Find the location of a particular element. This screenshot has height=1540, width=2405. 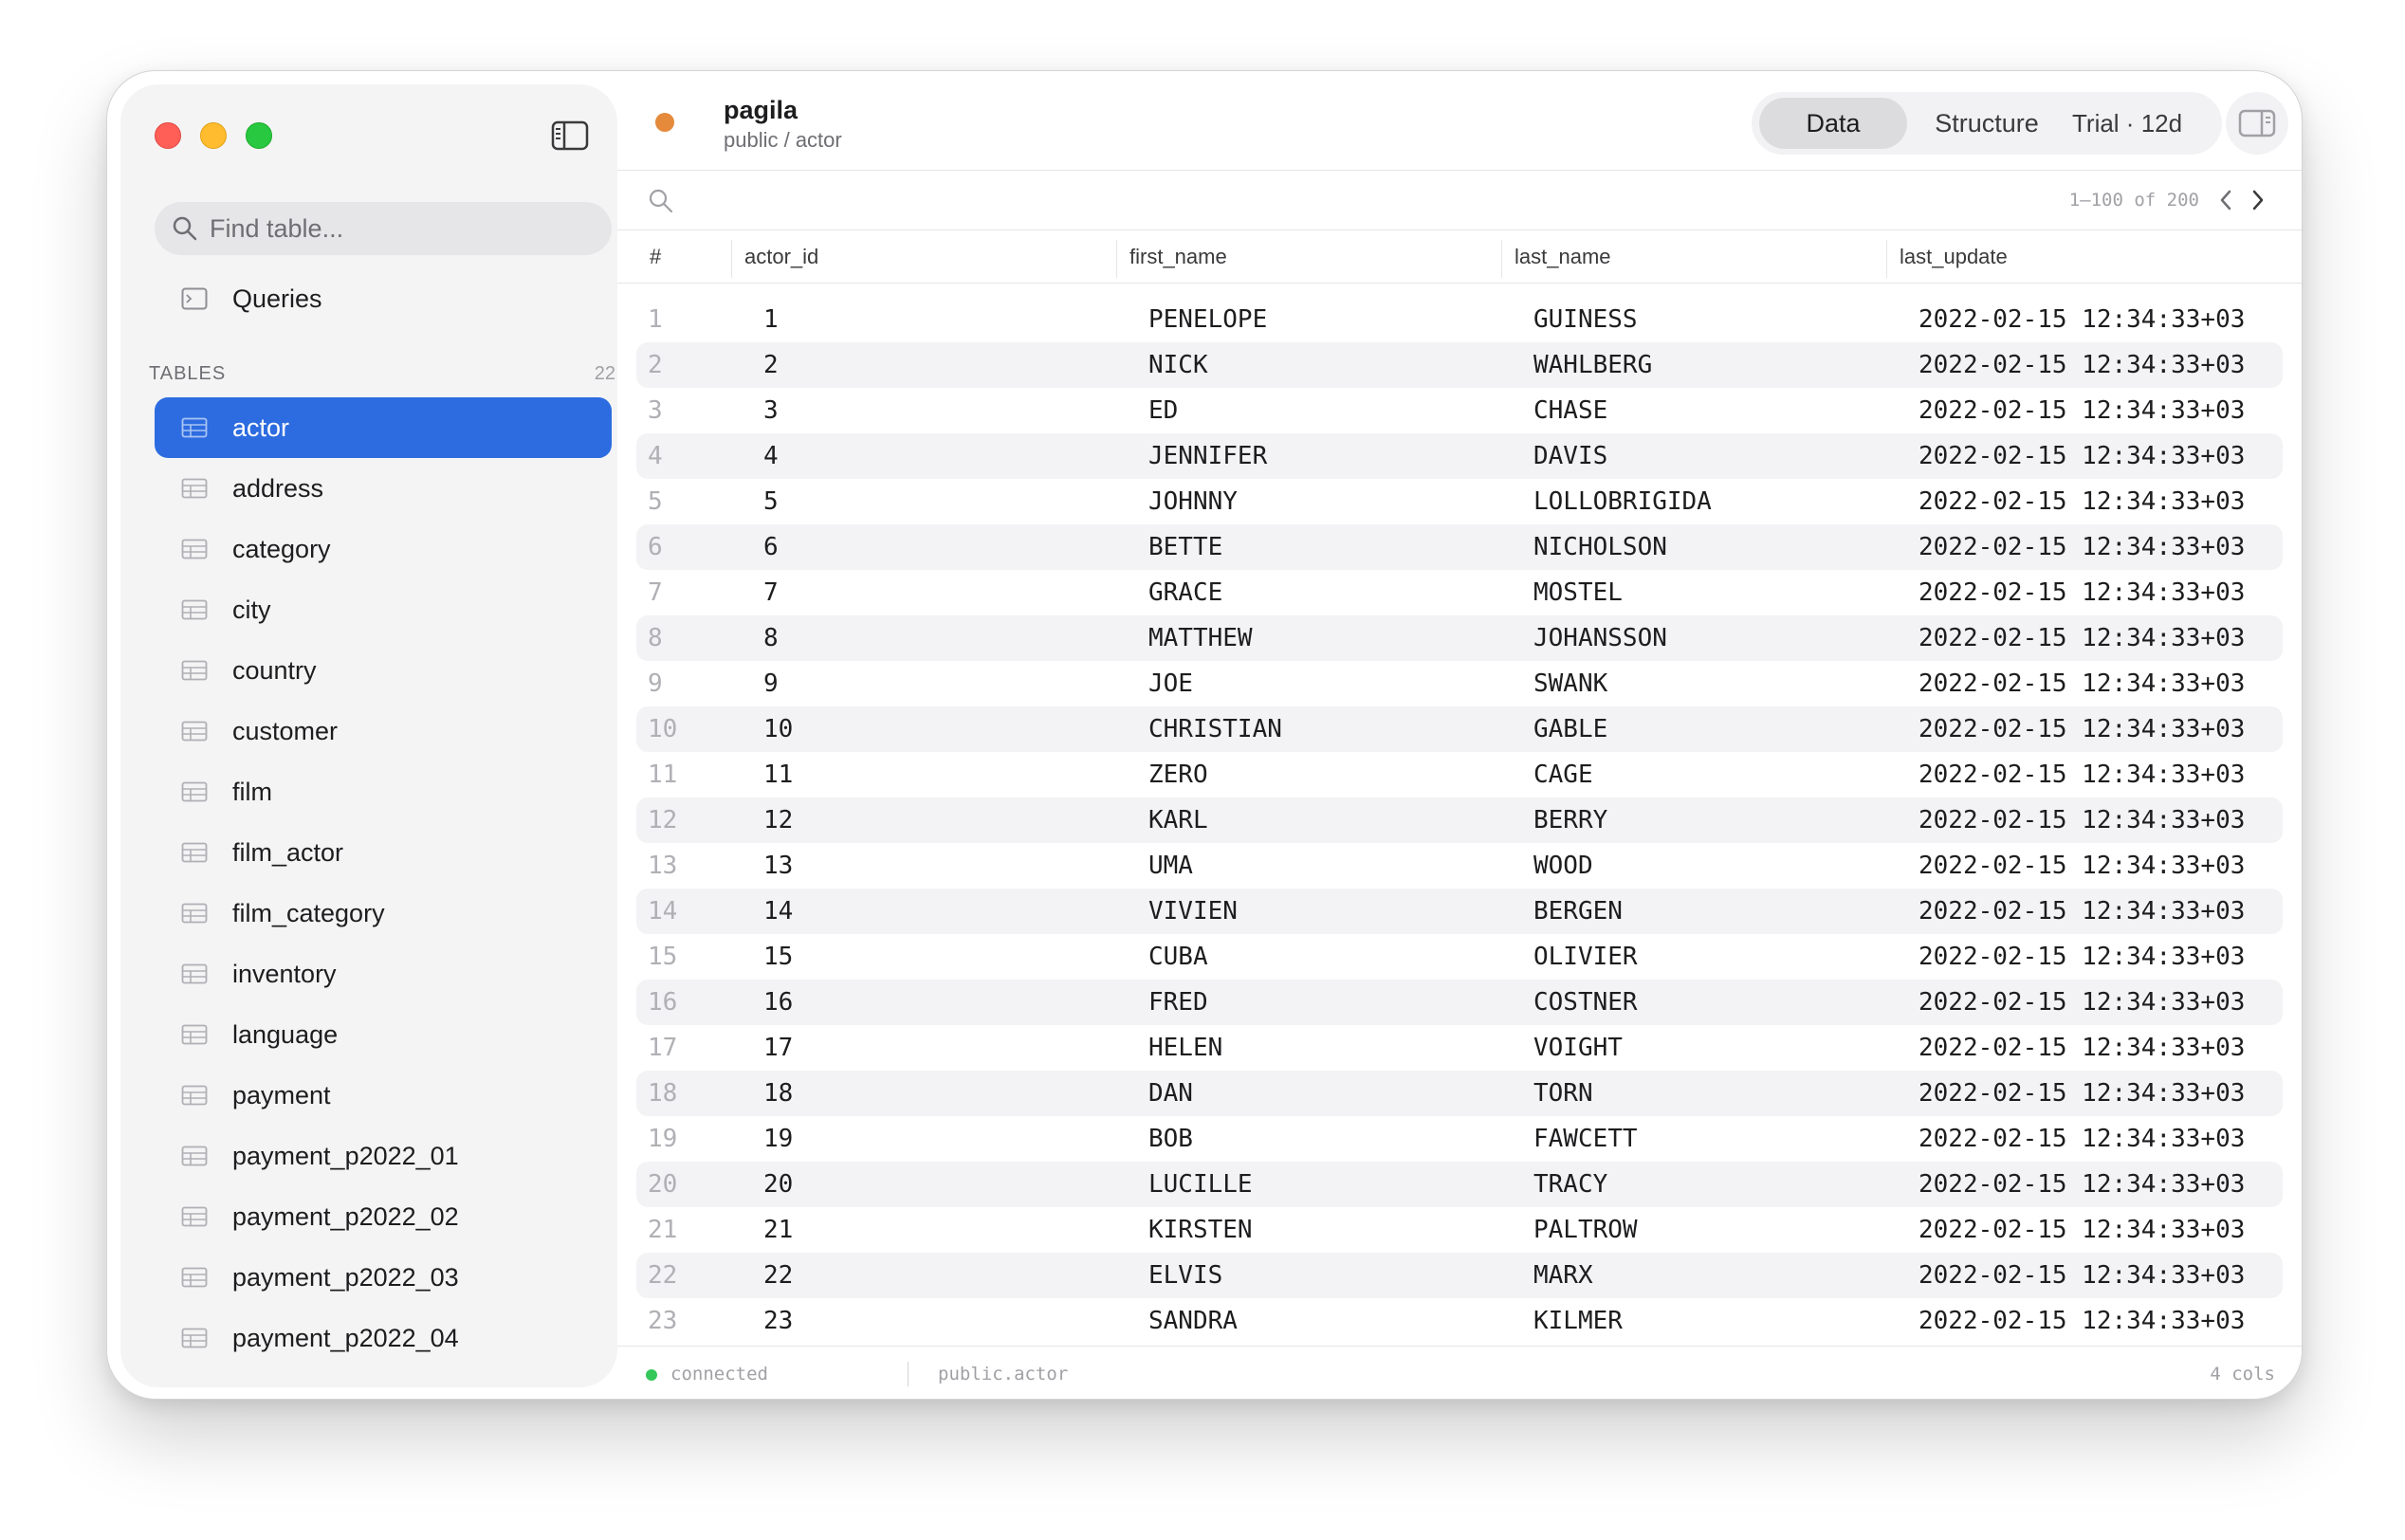

column-header-row-number: # is located at coordinates (656, 257).